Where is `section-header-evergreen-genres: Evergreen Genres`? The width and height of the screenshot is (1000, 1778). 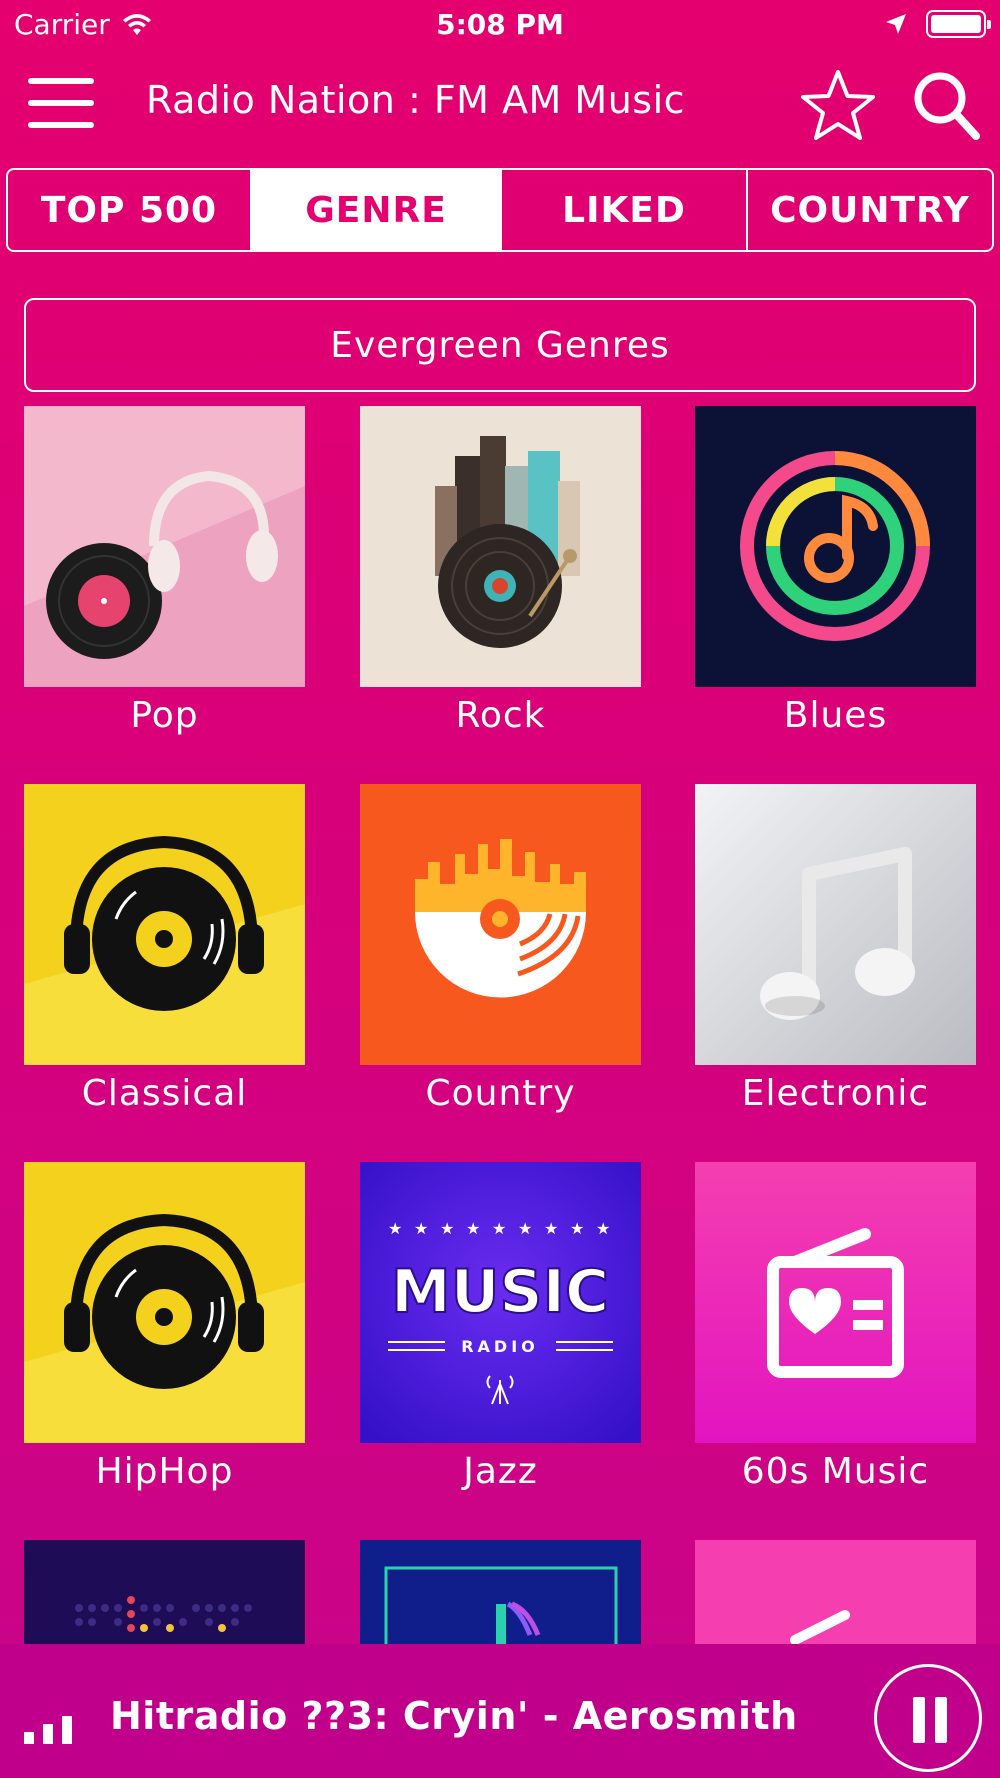 section-header-evergreen-genres: Evergreen Genres is located at coordinates (500, 345).